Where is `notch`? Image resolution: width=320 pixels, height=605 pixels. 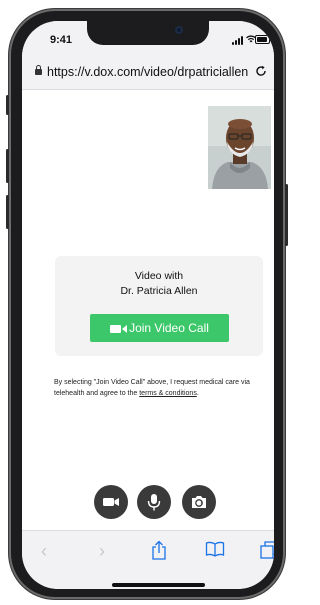 notch is located at coordinates (148, 33).